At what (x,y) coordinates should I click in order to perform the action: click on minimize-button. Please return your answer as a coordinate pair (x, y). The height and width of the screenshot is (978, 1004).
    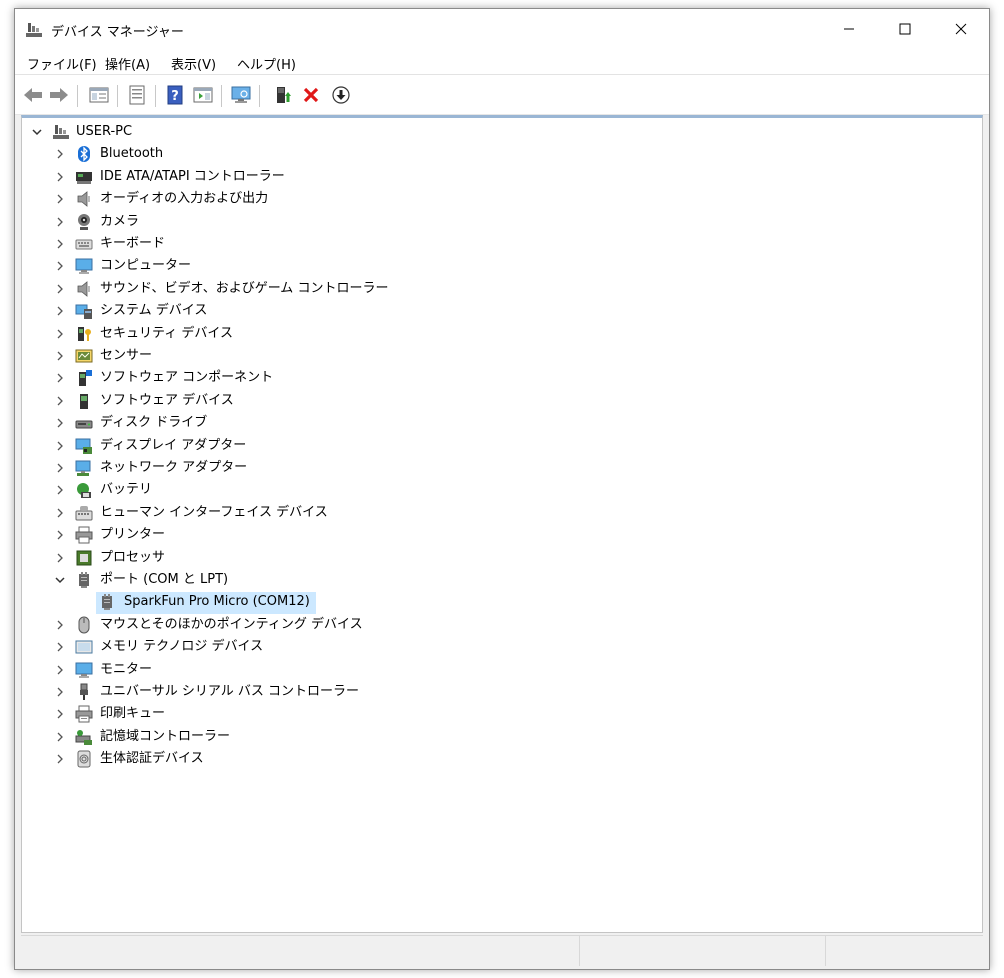
    Looking at the image, I should click on (849, 29).